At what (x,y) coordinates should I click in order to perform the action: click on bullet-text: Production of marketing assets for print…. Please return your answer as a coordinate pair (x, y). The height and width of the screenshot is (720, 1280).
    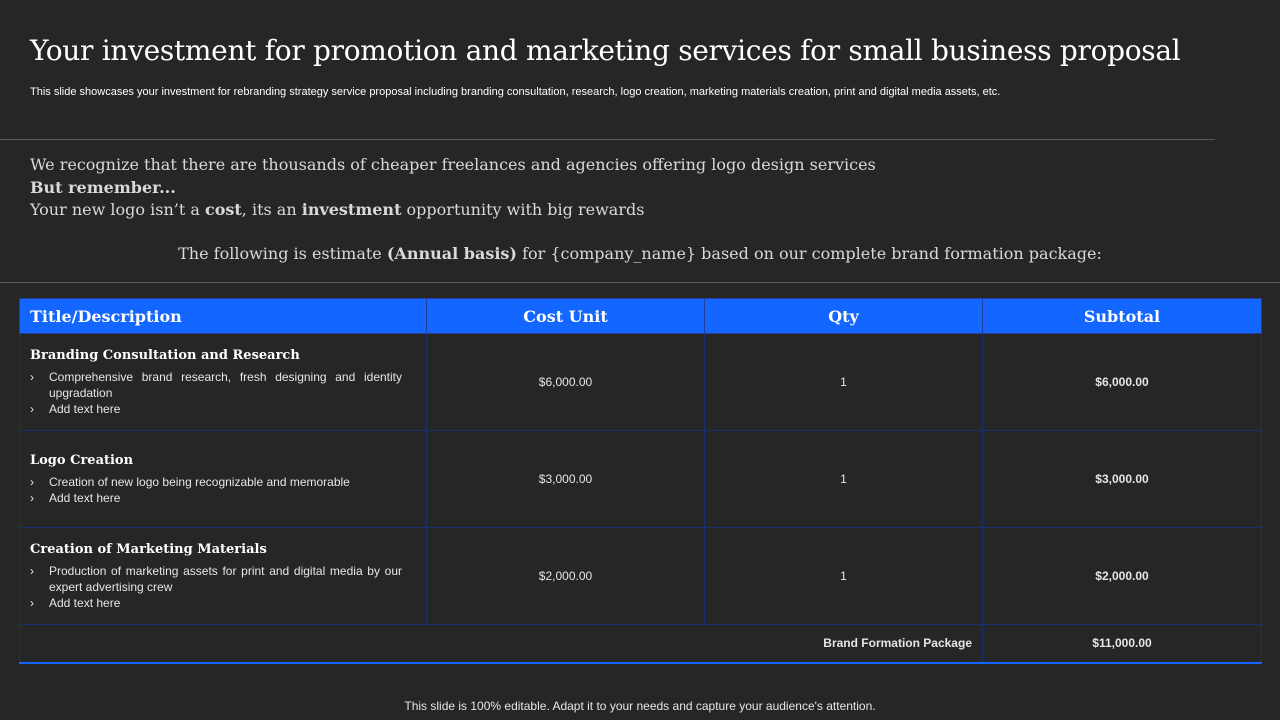
    Looking at the image, I should click on (225, 578).